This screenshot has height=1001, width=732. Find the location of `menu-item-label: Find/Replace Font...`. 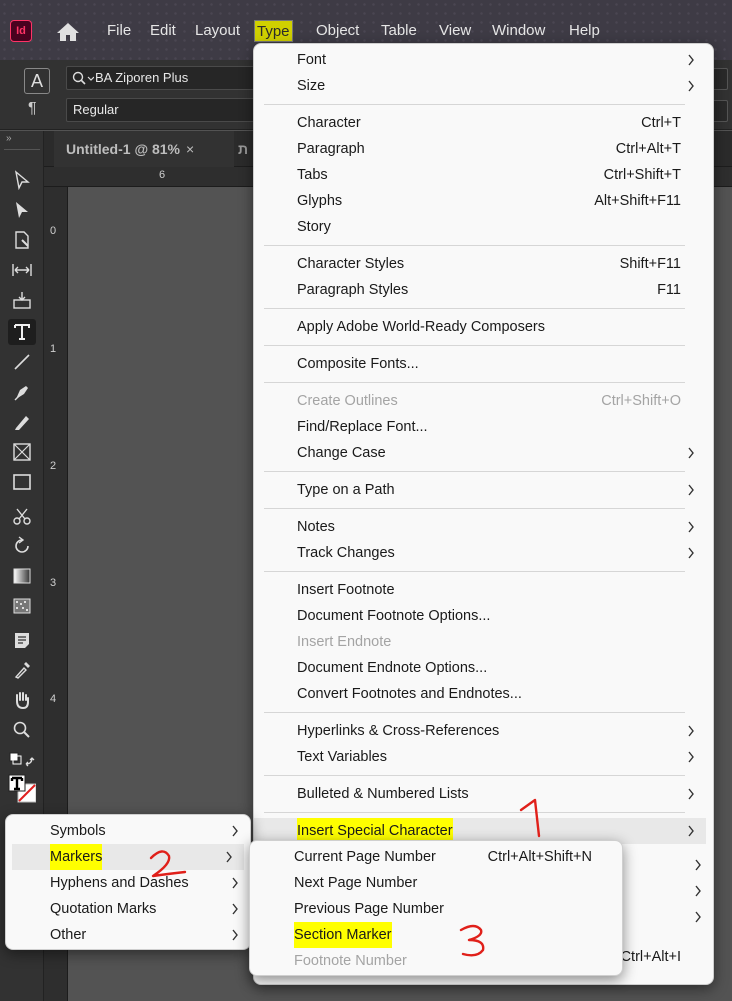

menu-item-label: Find/Replace Font... is located at coordinates (362, 427).